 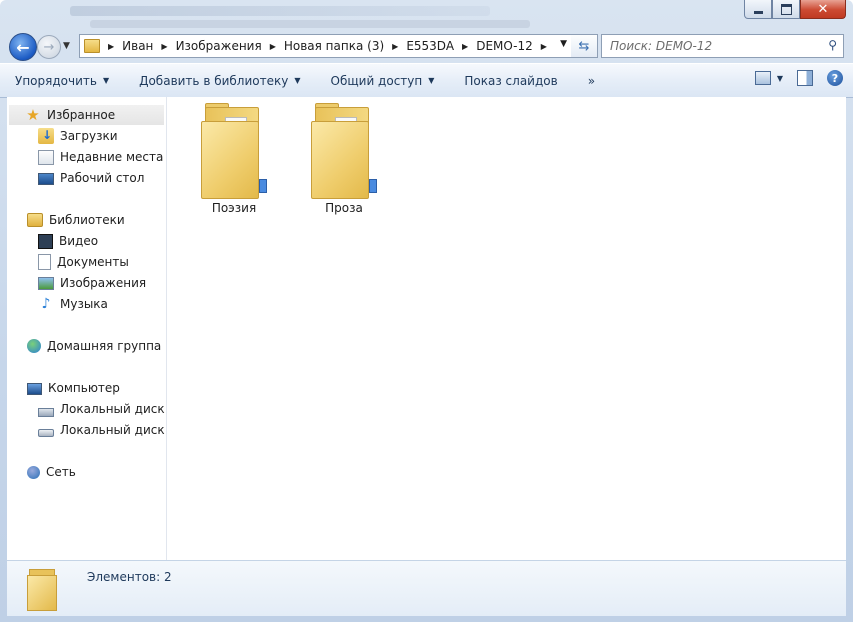 I want to click on view-icon, so click(x=762, y=78).